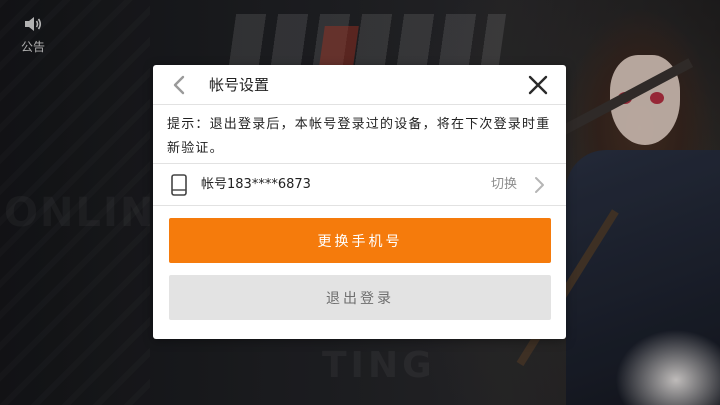 Image resolution: width=720 pixels, height=405 pixels. Describe the element at coordinates (359, 85) in the screenshot. I see `dialog-header: 帐号设置` at that location.